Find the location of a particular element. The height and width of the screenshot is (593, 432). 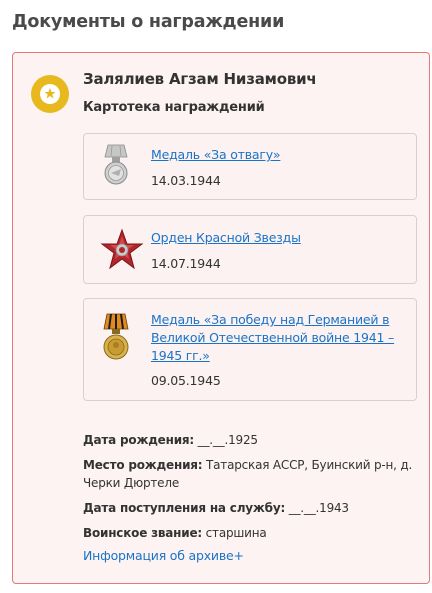

medal-victory-over-germany-icon is located at coordinates (116, 336).